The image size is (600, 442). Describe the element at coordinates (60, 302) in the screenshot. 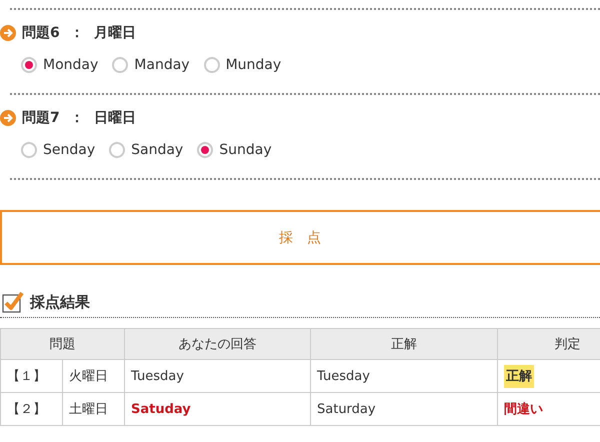

I see `results-title: 採点結果` at that location.